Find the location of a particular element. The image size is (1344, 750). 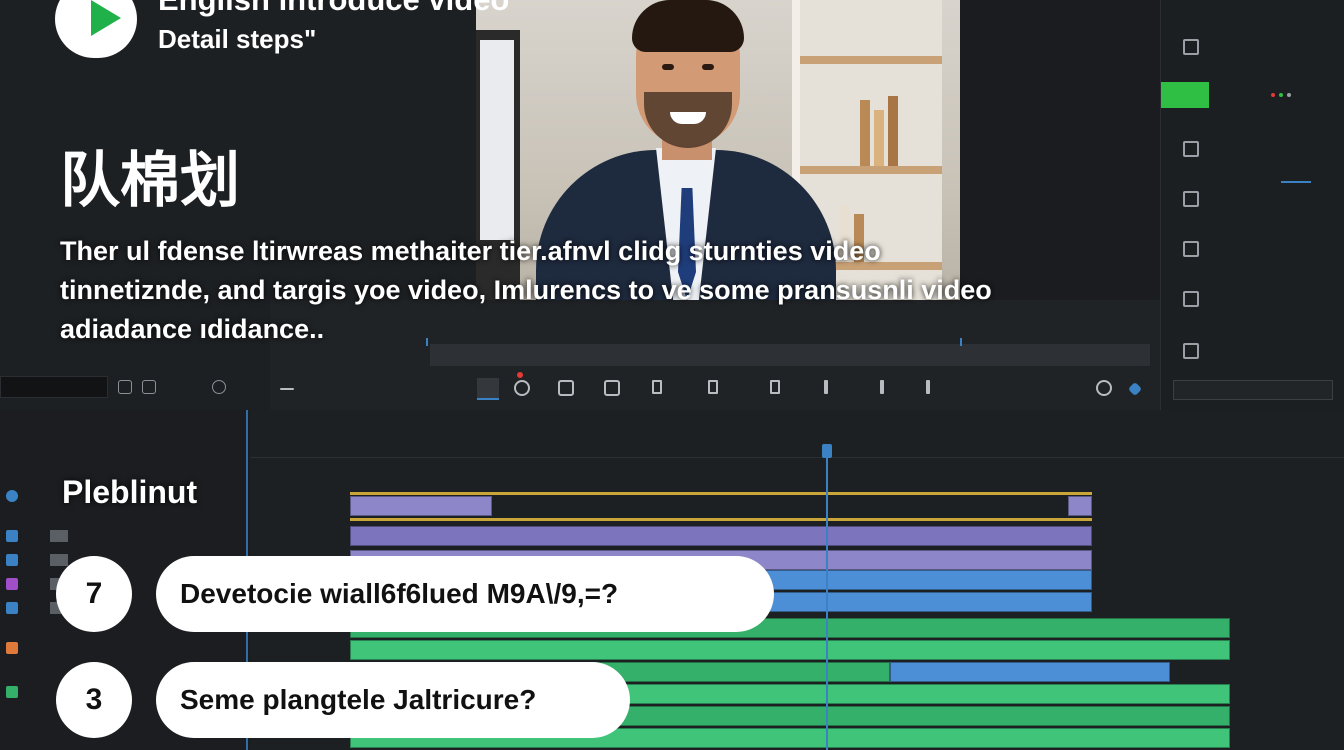

step-text: Seme plangtele Jaltricure? is located at coordinates (393, 700).